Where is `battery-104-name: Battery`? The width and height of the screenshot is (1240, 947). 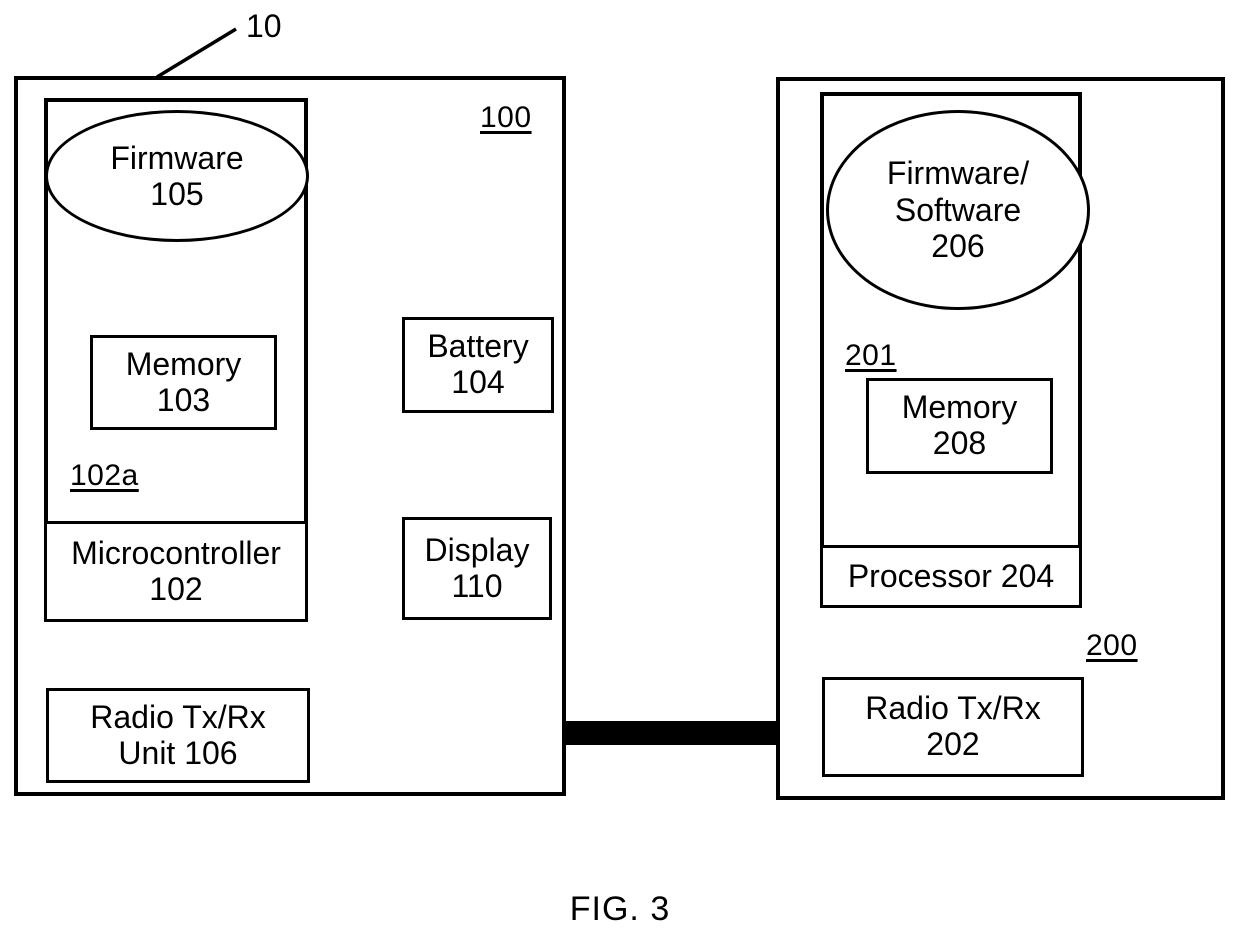 battery-104-name: Battery is located at coordinates (478, 346).